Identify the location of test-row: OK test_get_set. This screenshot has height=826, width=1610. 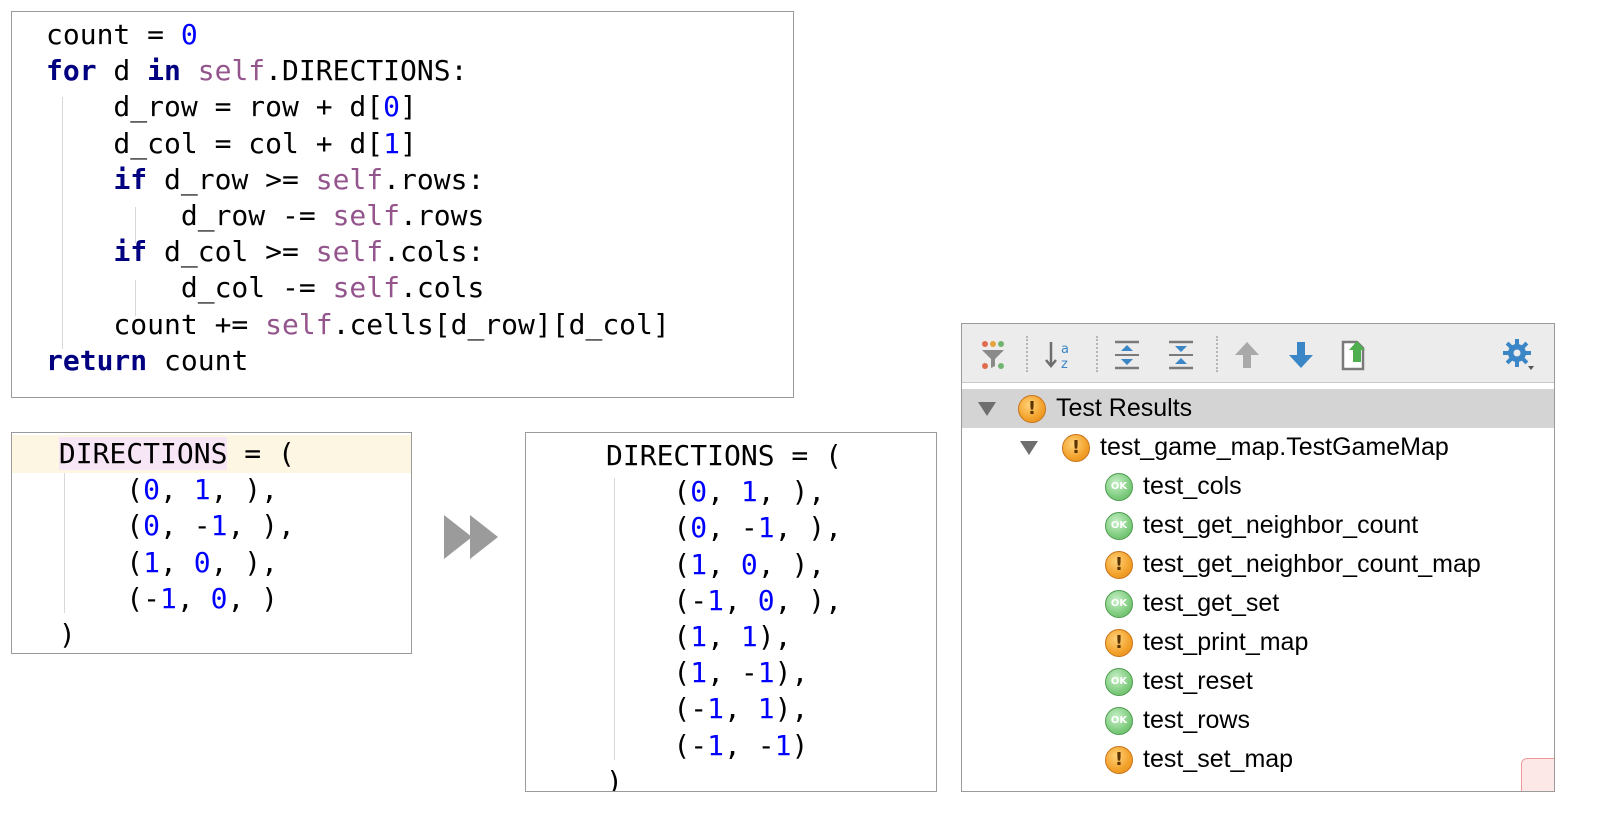
(1258, 603).